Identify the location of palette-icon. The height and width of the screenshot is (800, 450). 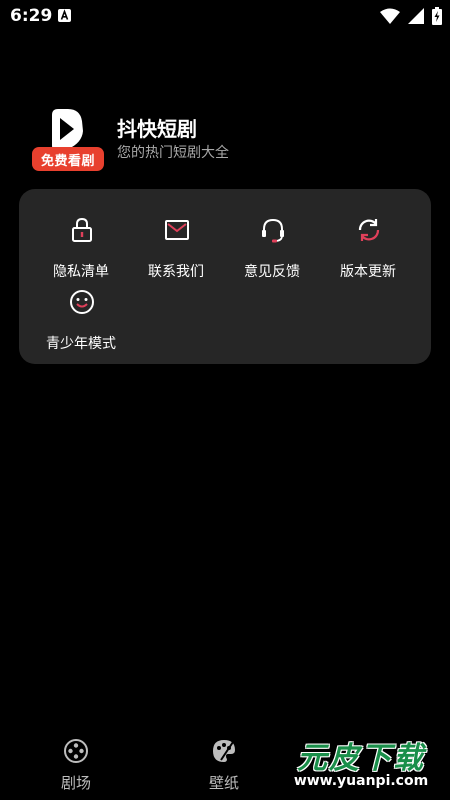
(224, 751).